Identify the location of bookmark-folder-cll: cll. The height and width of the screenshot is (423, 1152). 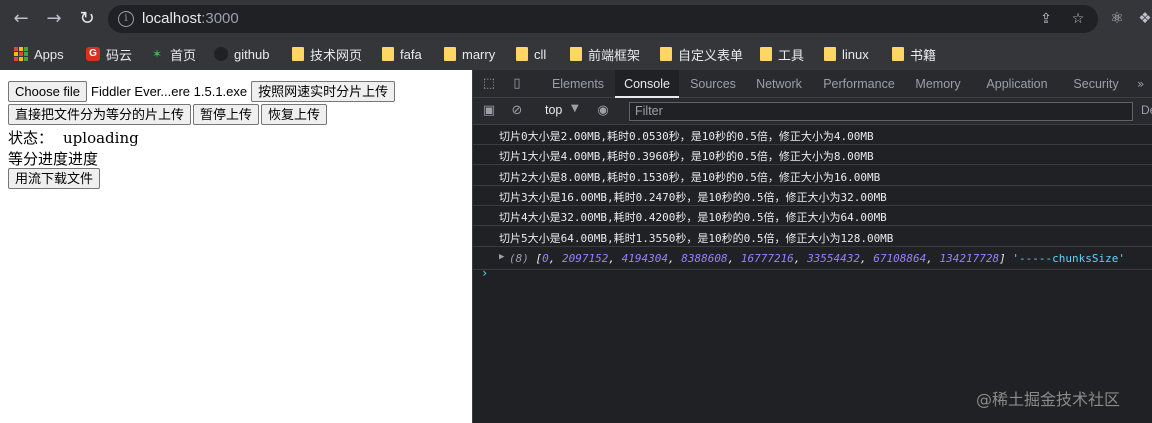
(531, 54).